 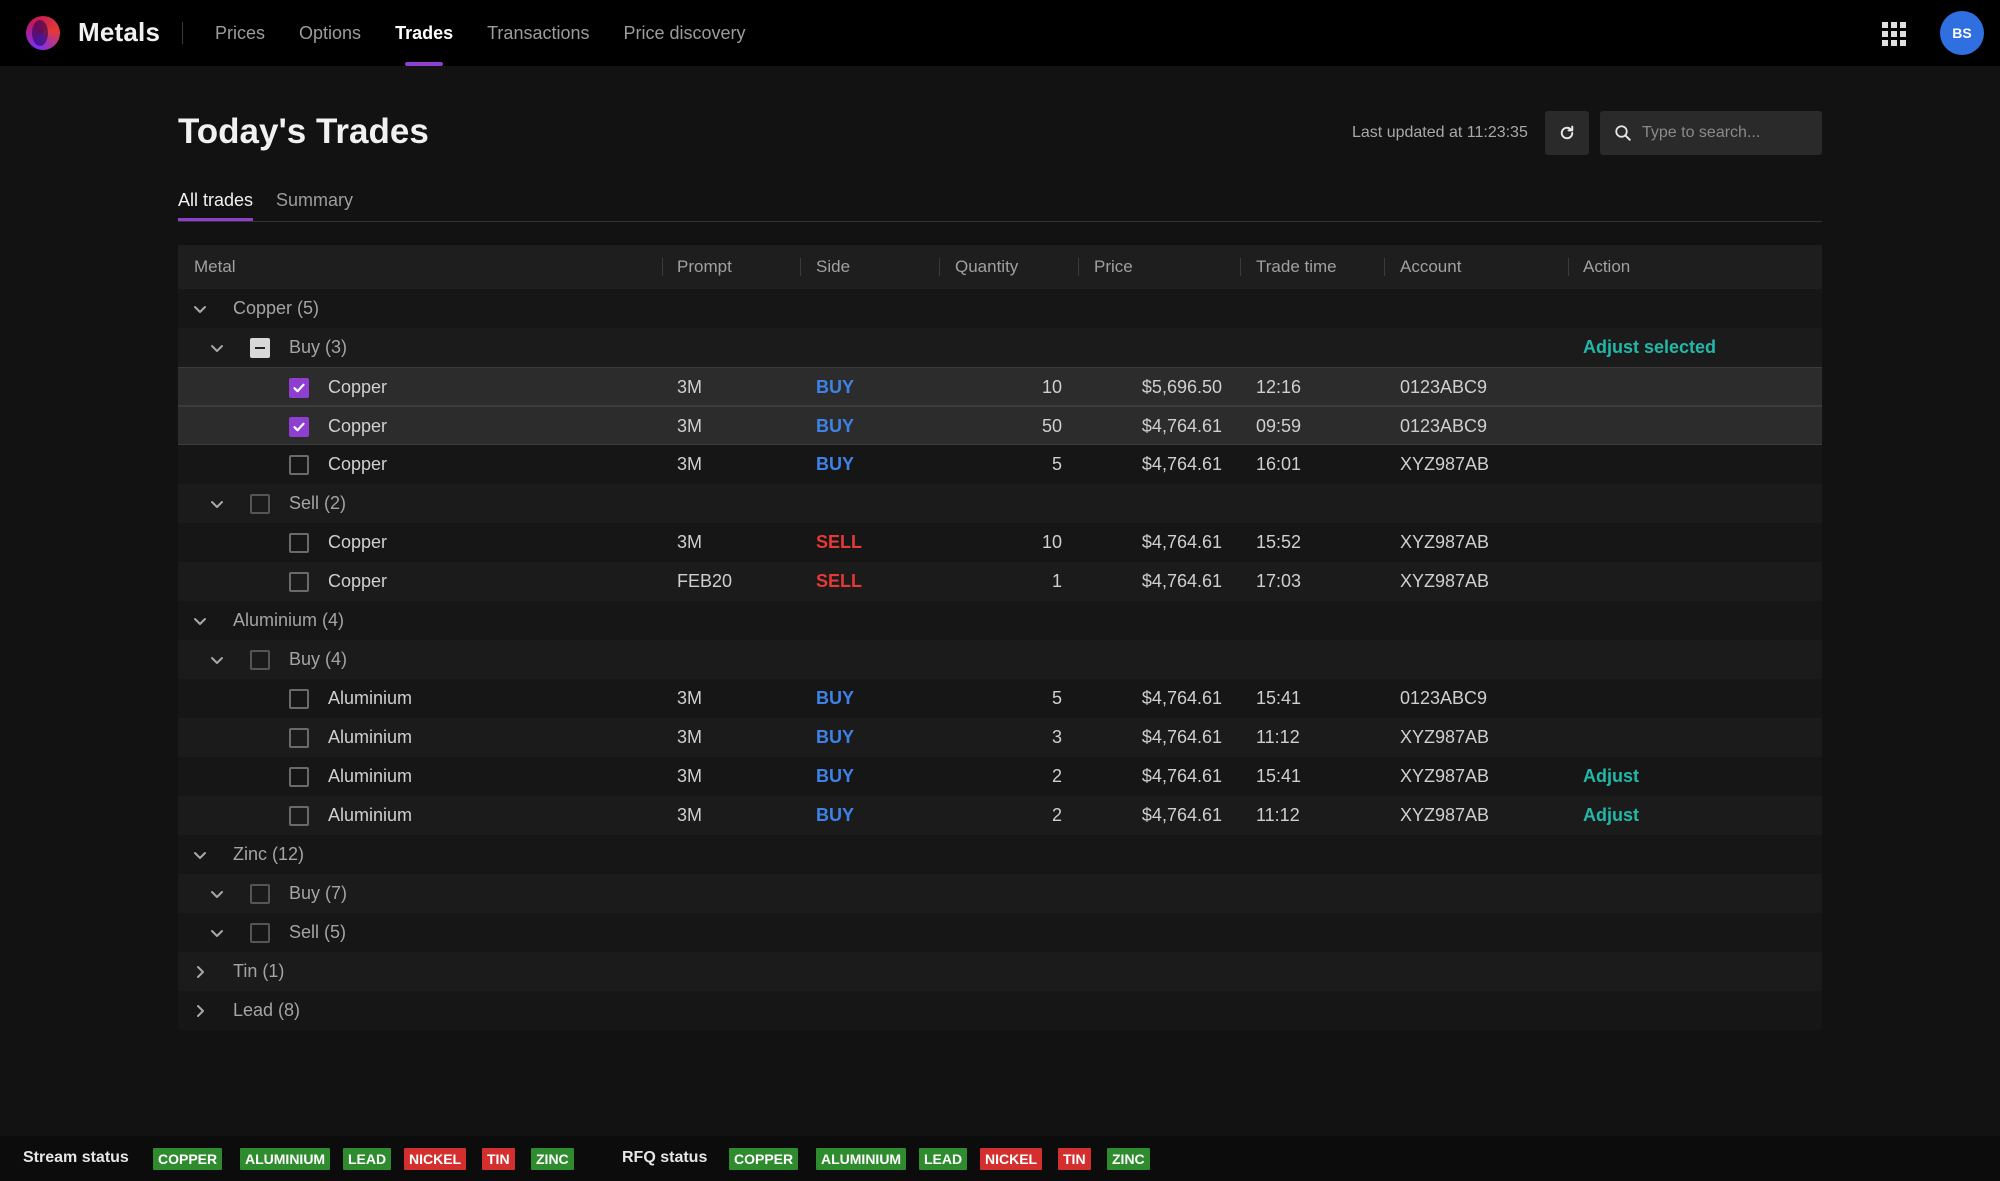 What do you see at coordinates (1567, 133) in the screenshot?
I see `refresh-button` at bounding box center [1567, 133].